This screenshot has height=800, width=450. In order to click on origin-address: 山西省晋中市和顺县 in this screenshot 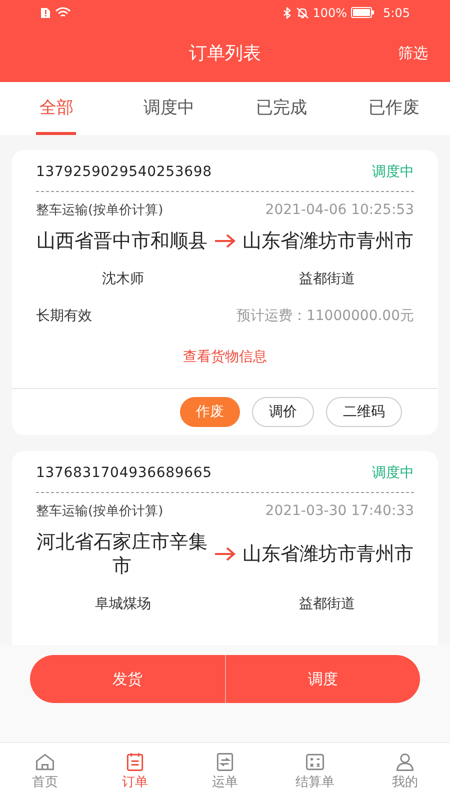, I will do `click(122, 241)`.